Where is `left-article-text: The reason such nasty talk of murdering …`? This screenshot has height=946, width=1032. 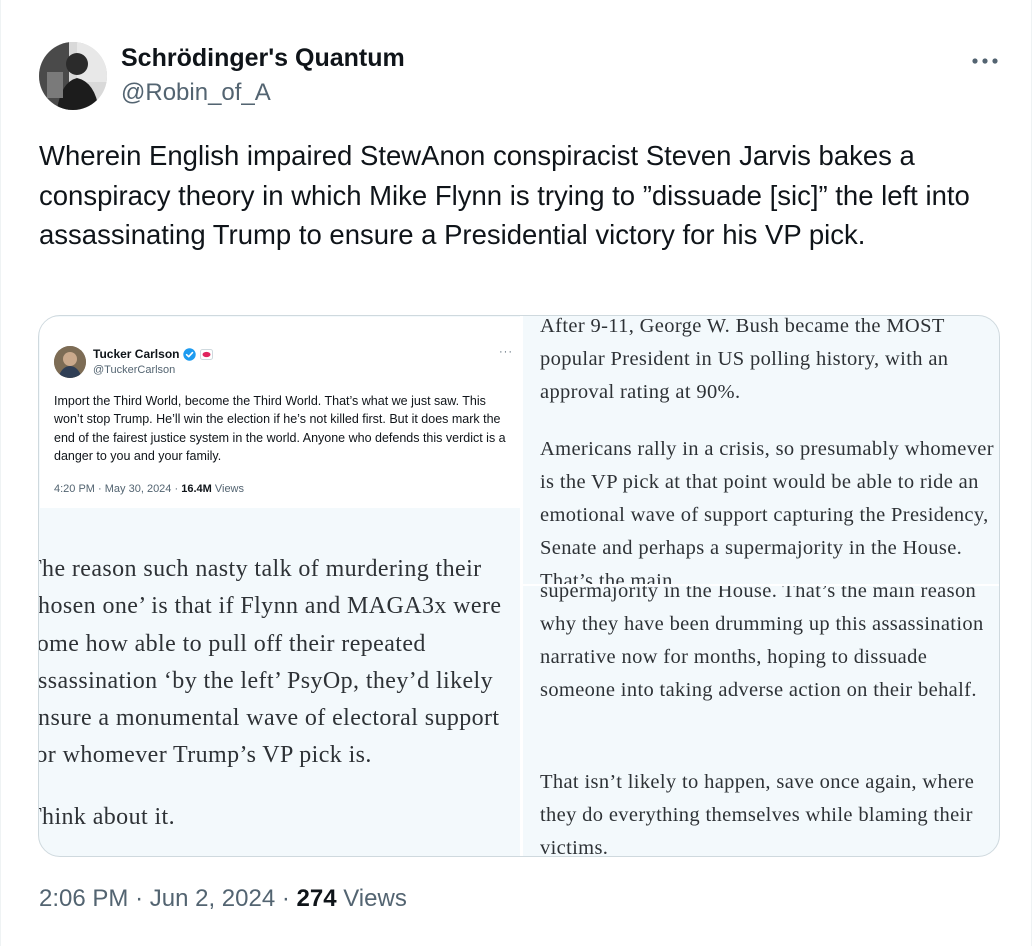
left-article-text: The reason such nasty talk of murdering … is located at coordinates (282, 663).